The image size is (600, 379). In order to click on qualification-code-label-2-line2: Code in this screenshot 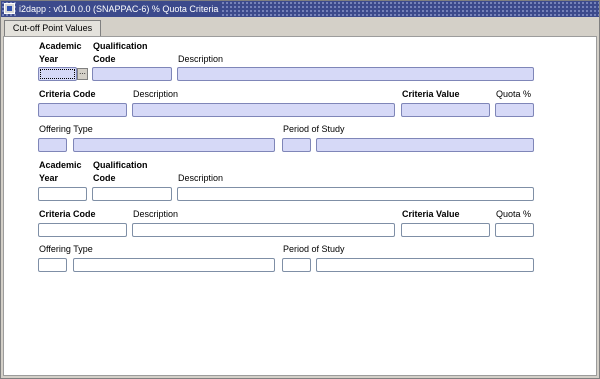, I will do `click(104, 178)`.